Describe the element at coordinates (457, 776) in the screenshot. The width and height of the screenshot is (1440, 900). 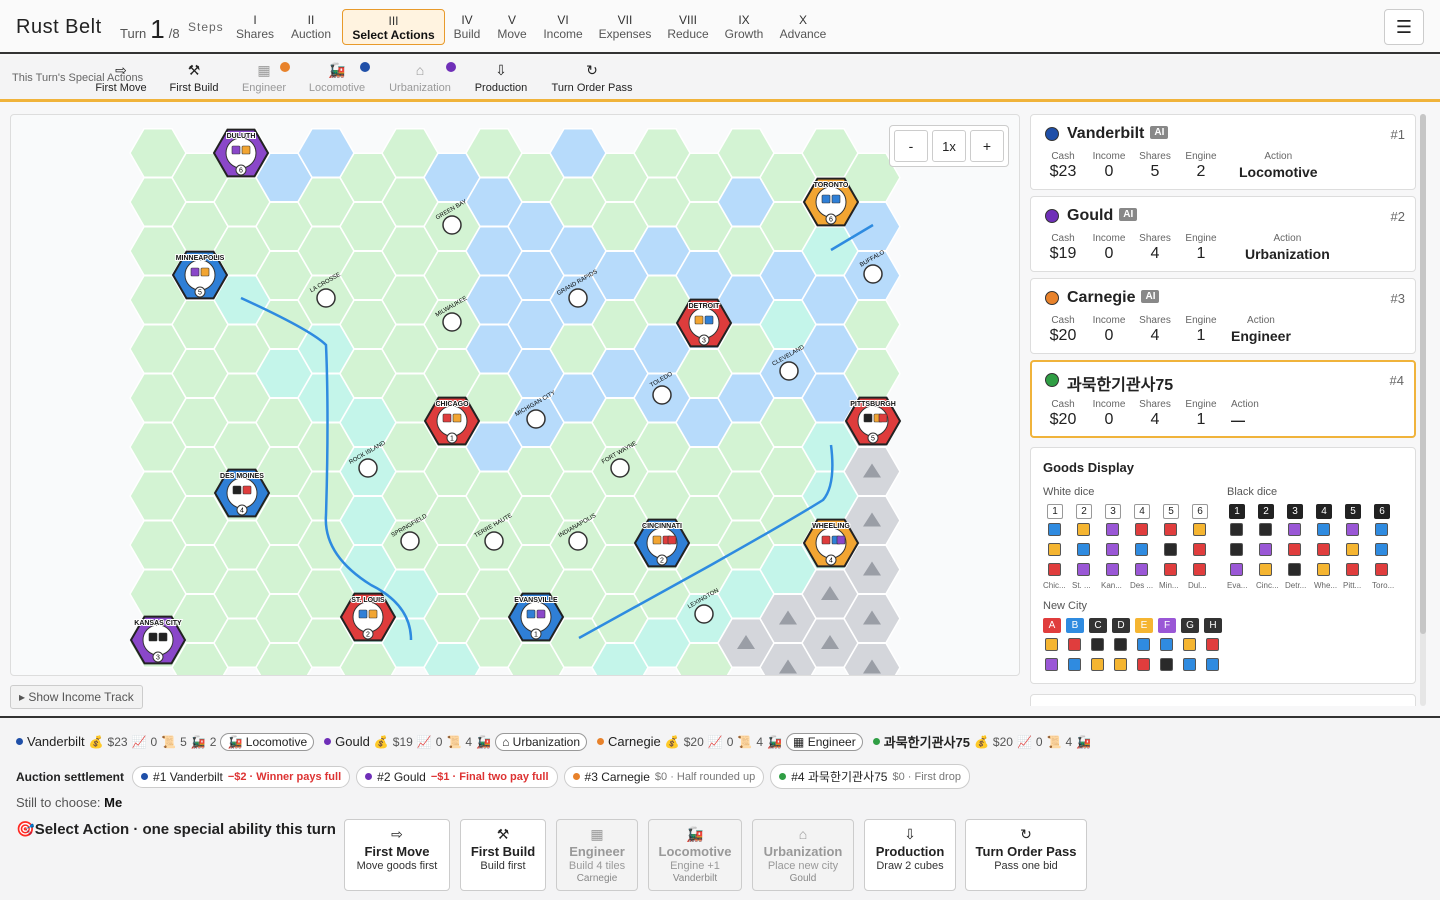
I see `settlement-chip: #2 Gould −$1 · Final two pay full` at that location.